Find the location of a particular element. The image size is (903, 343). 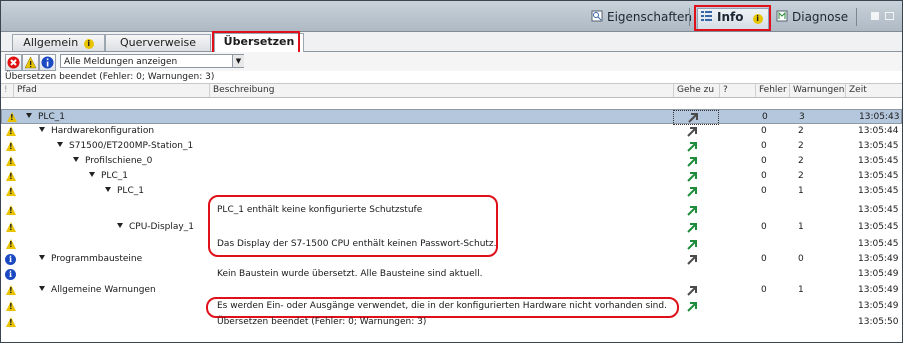

table-row: Allgemeine Warnungen 0 1 13:05:49 is located at coordinates (451, 290).